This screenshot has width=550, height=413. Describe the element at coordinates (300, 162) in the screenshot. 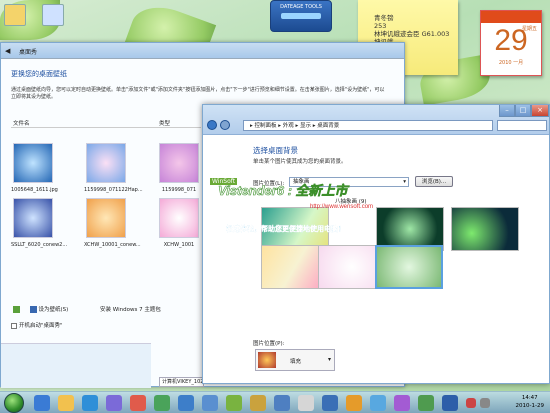

I see `page-subtitle: 单击某个图片使其成为您的桌面背景。` at that location.